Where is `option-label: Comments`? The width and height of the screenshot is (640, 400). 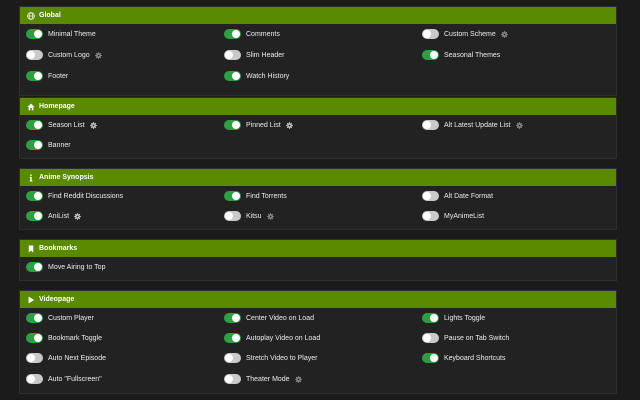 option-label: Comments is located at coordinates (263, 34).